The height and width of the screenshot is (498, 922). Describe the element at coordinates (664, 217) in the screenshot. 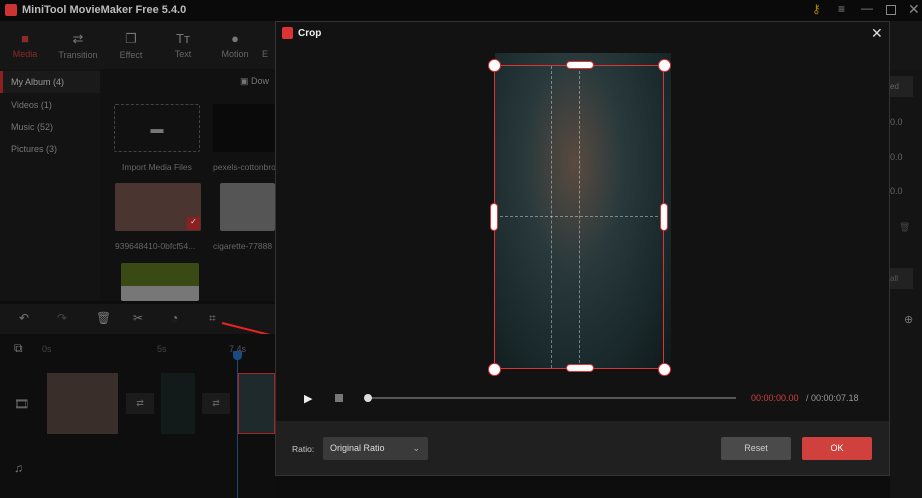

I see `crop-handle-right` at that location.